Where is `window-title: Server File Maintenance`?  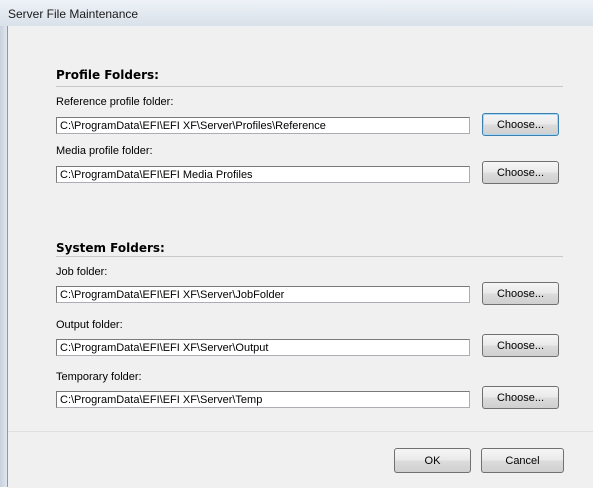 window-title: Server File Maintenance is located at coordinates (73, 14).